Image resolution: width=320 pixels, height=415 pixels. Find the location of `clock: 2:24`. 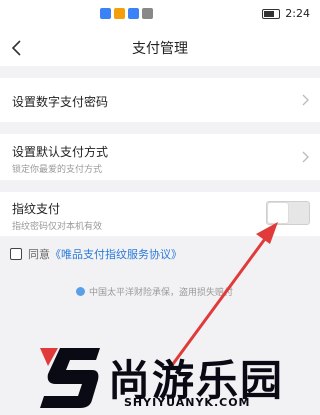

clock: 2:24 is located at coordinates (297, 13).